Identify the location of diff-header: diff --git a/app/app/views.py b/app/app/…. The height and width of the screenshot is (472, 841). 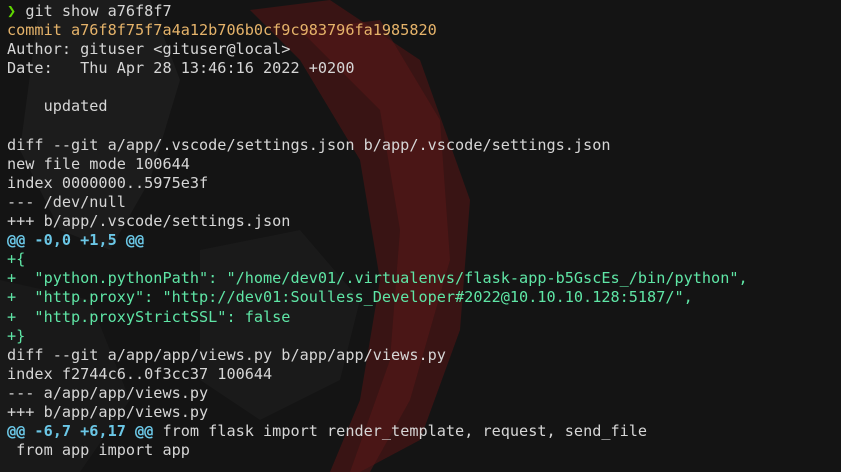
(226, 354).